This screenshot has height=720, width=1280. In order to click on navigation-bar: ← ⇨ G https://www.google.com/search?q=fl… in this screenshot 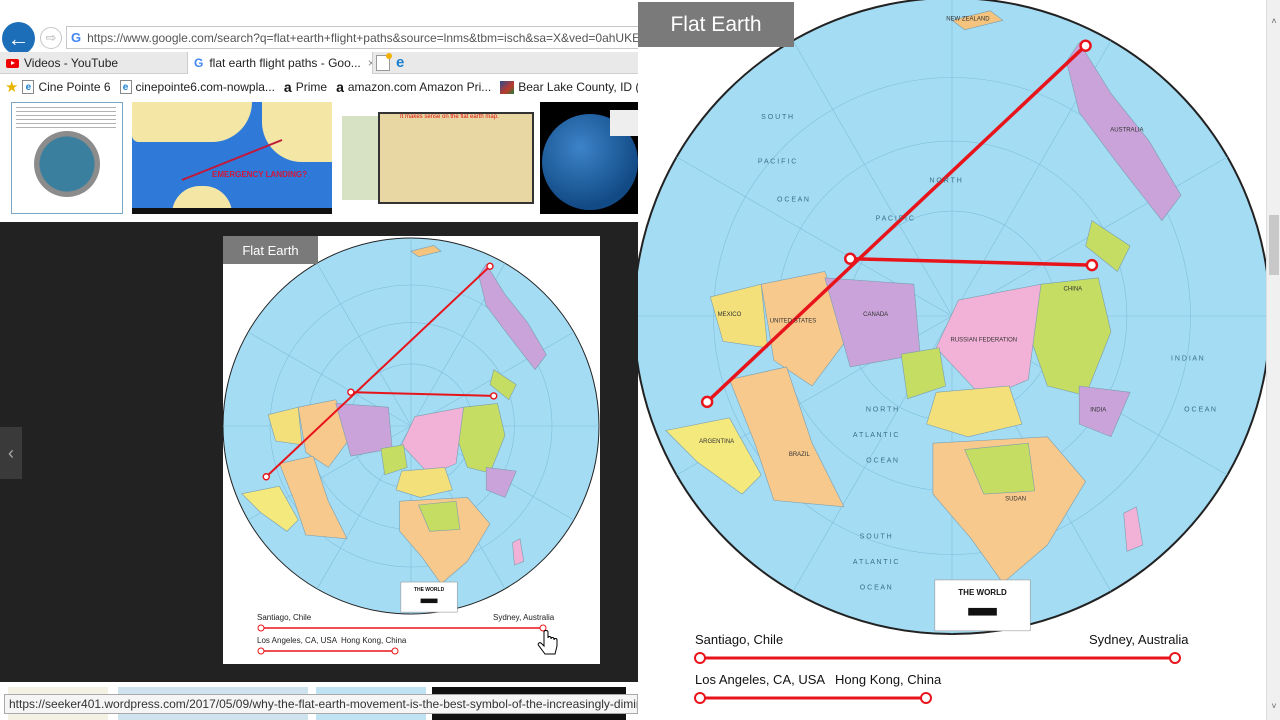, I will do `click(319, 37)`.